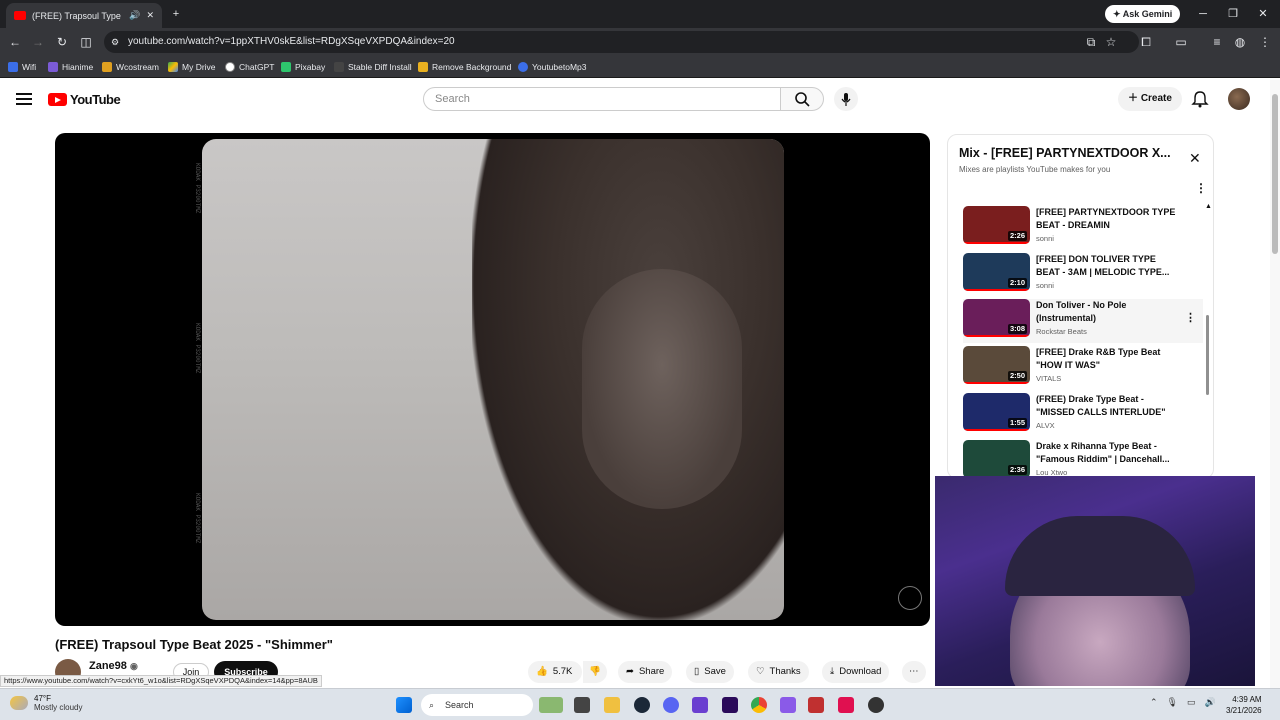  I want to click on close-tab-icon: ✕, so click(150, 15).